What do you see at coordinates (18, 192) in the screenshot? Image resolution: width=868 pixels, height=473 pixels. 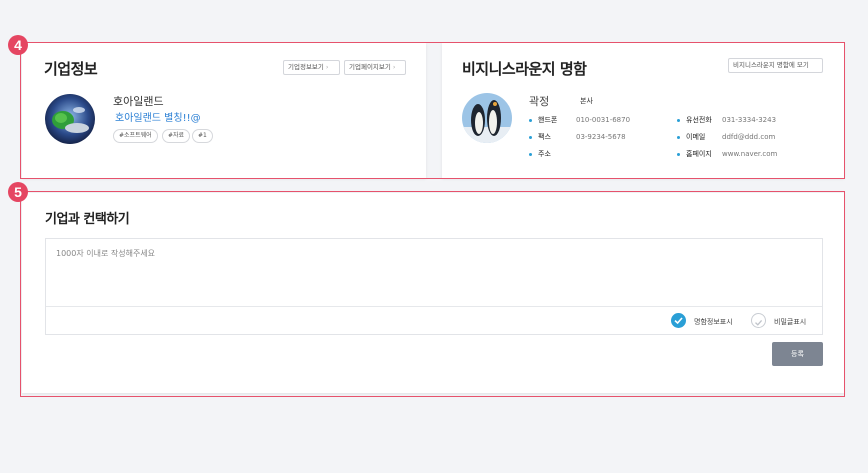 I see `annotation-marker-5: 5` at bounding box center [18, 192].